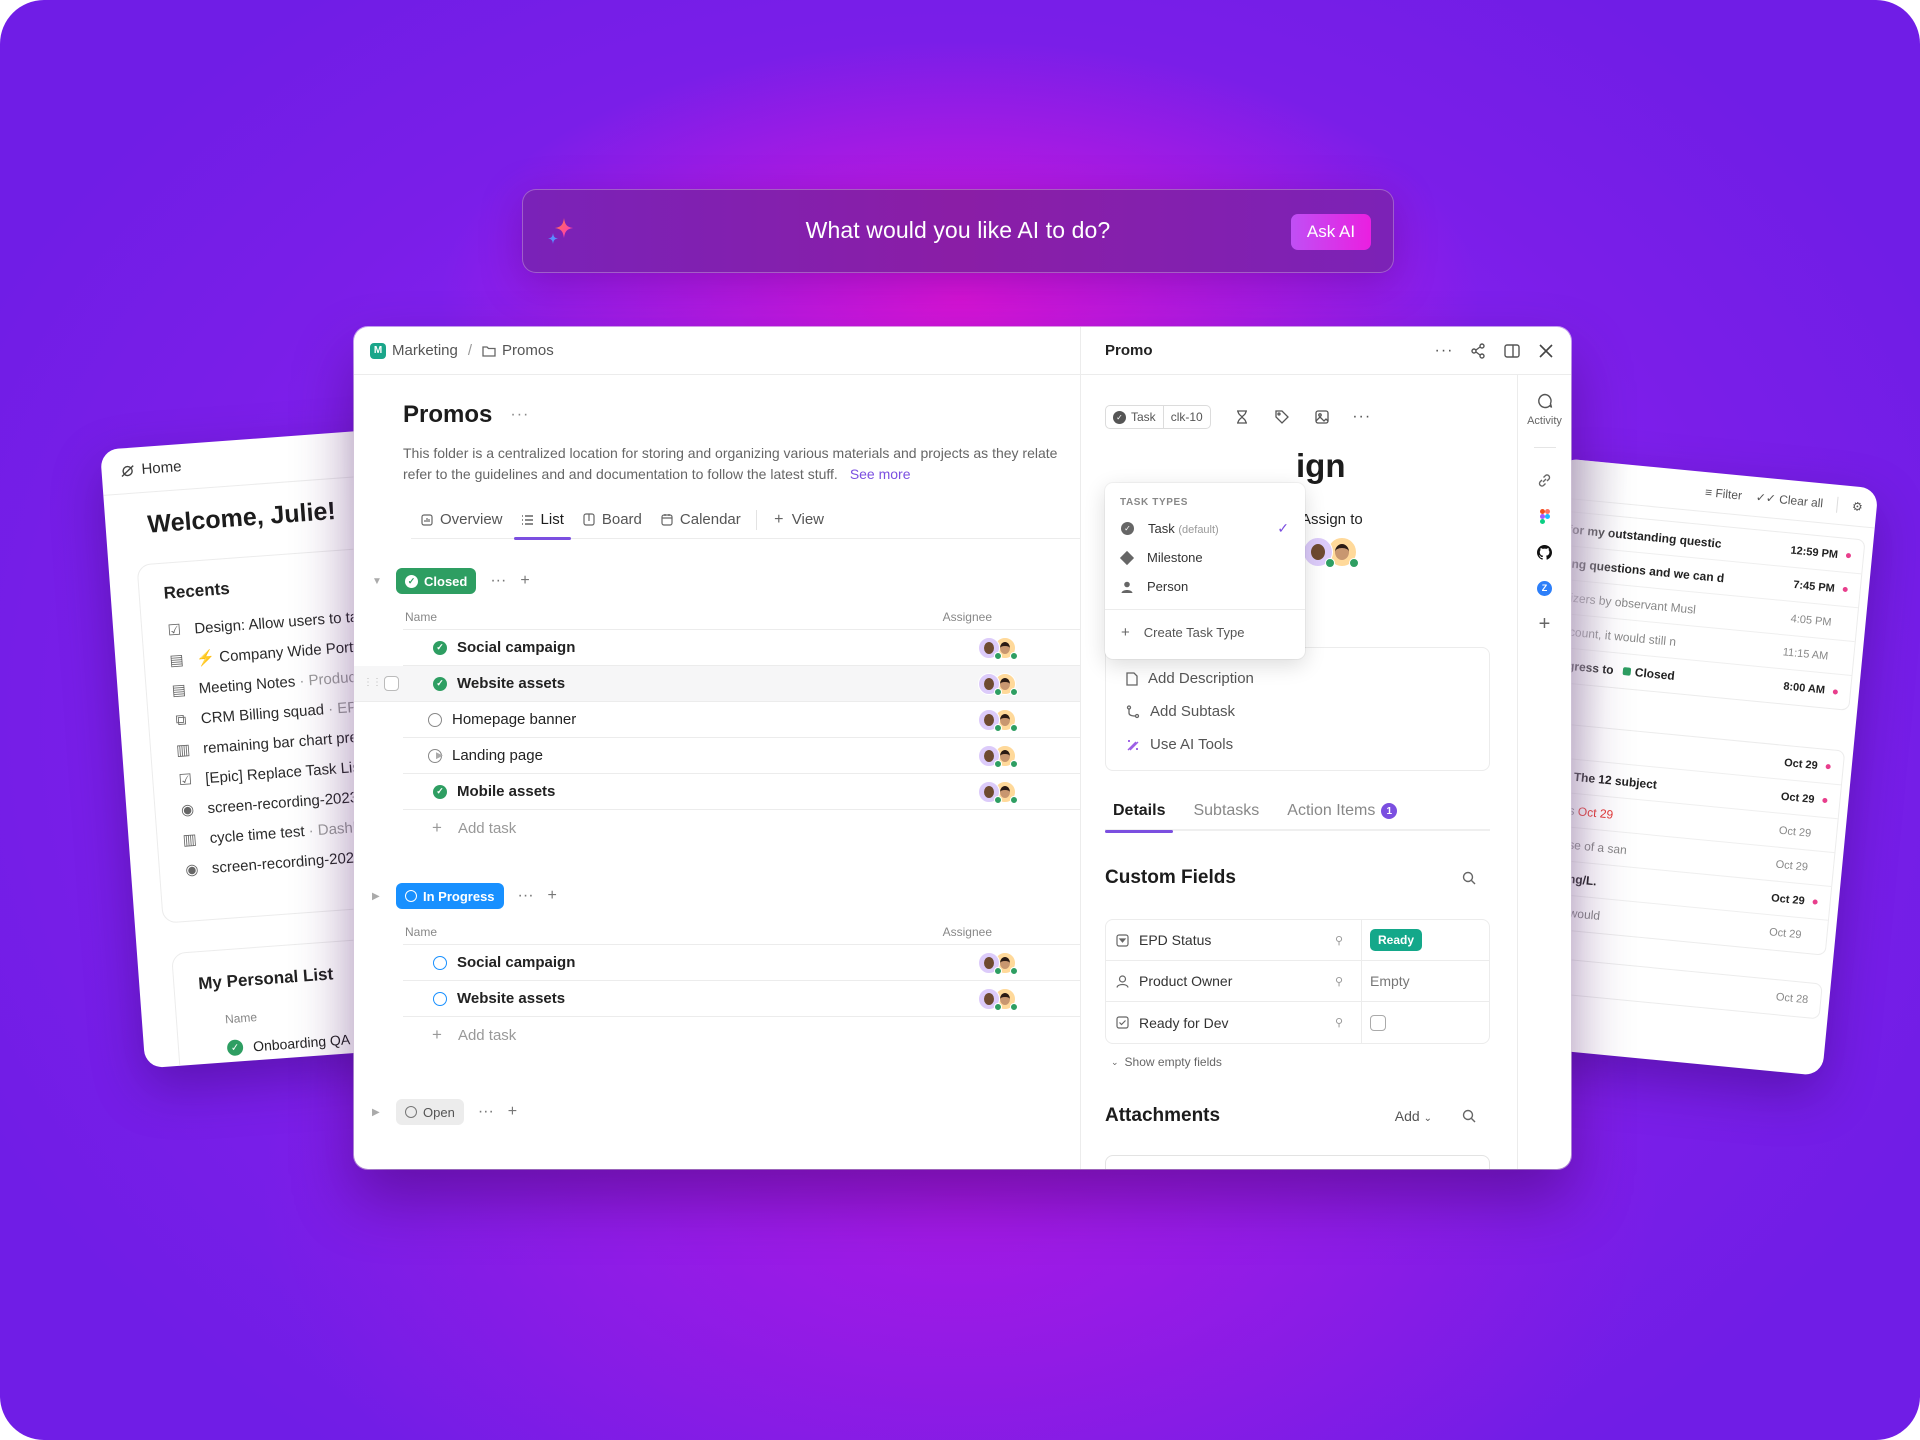 This screenshot has height=1440, width=1920. I want to click on task-row: ✓ Social campaign, so click(741, 648).